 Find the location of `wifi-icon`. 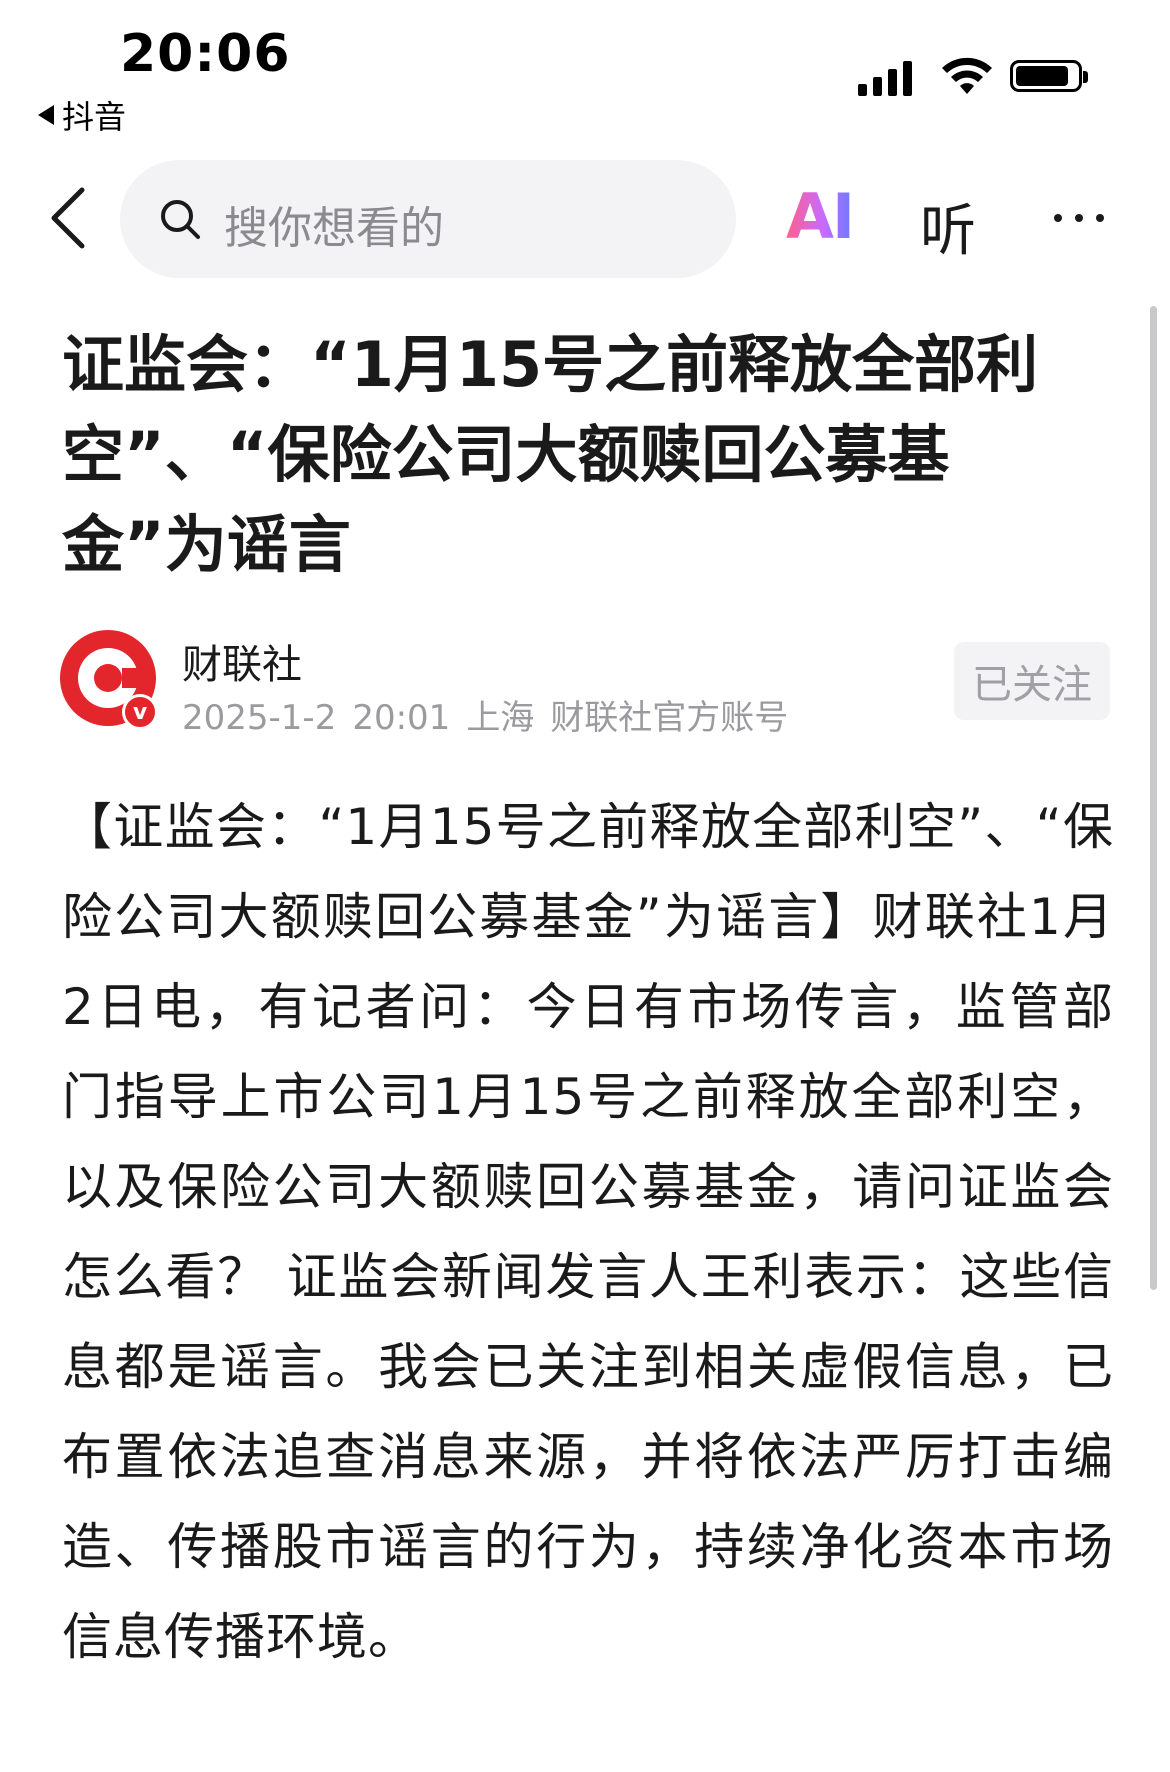

wifi-icon is located at coordinates (967, 75).